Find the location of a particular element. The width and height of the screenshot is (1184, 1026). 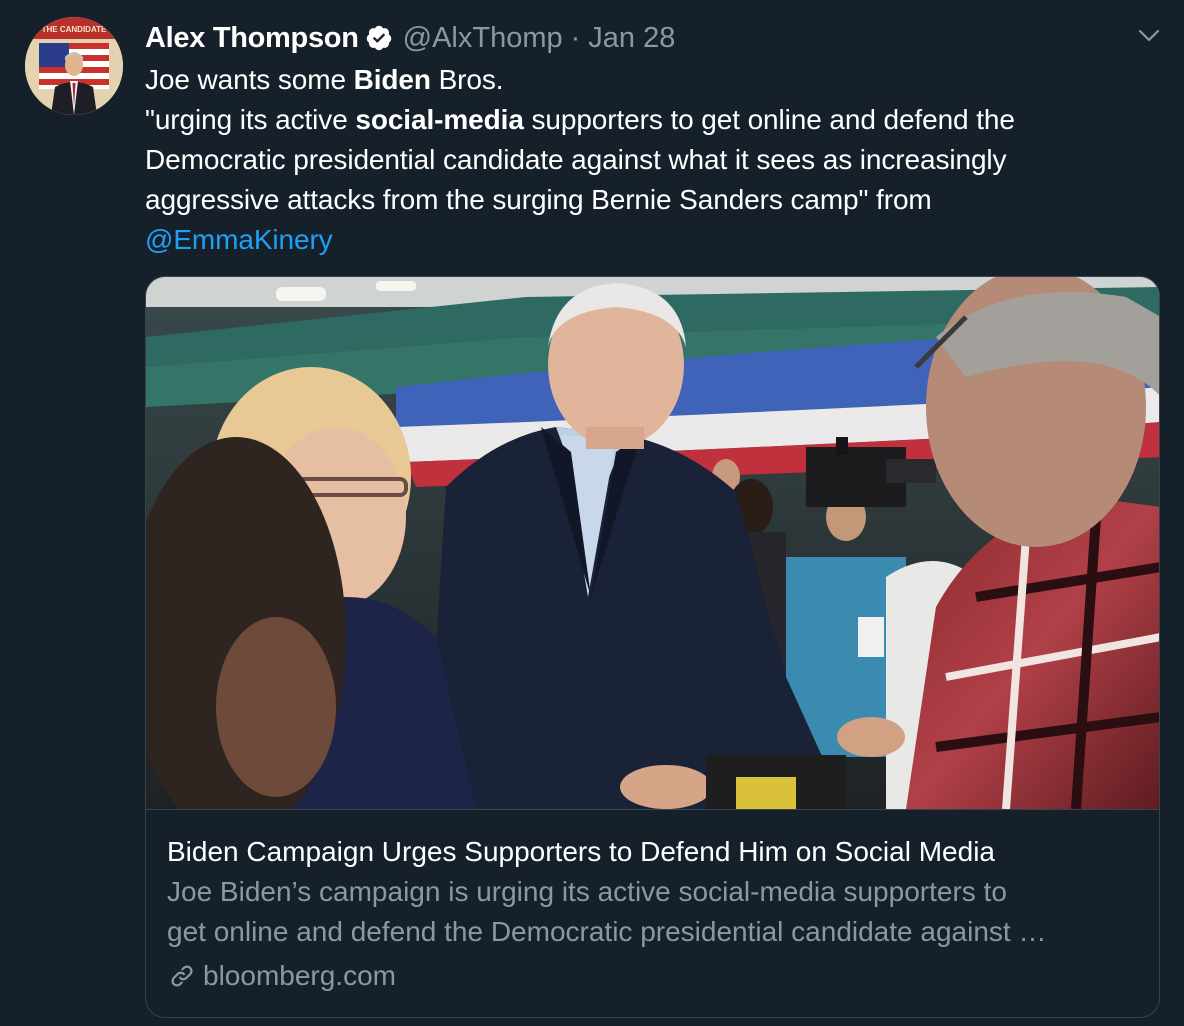

tweet-text-line: Joe wants some Biden Bros. is located at coordinates (650, 80).